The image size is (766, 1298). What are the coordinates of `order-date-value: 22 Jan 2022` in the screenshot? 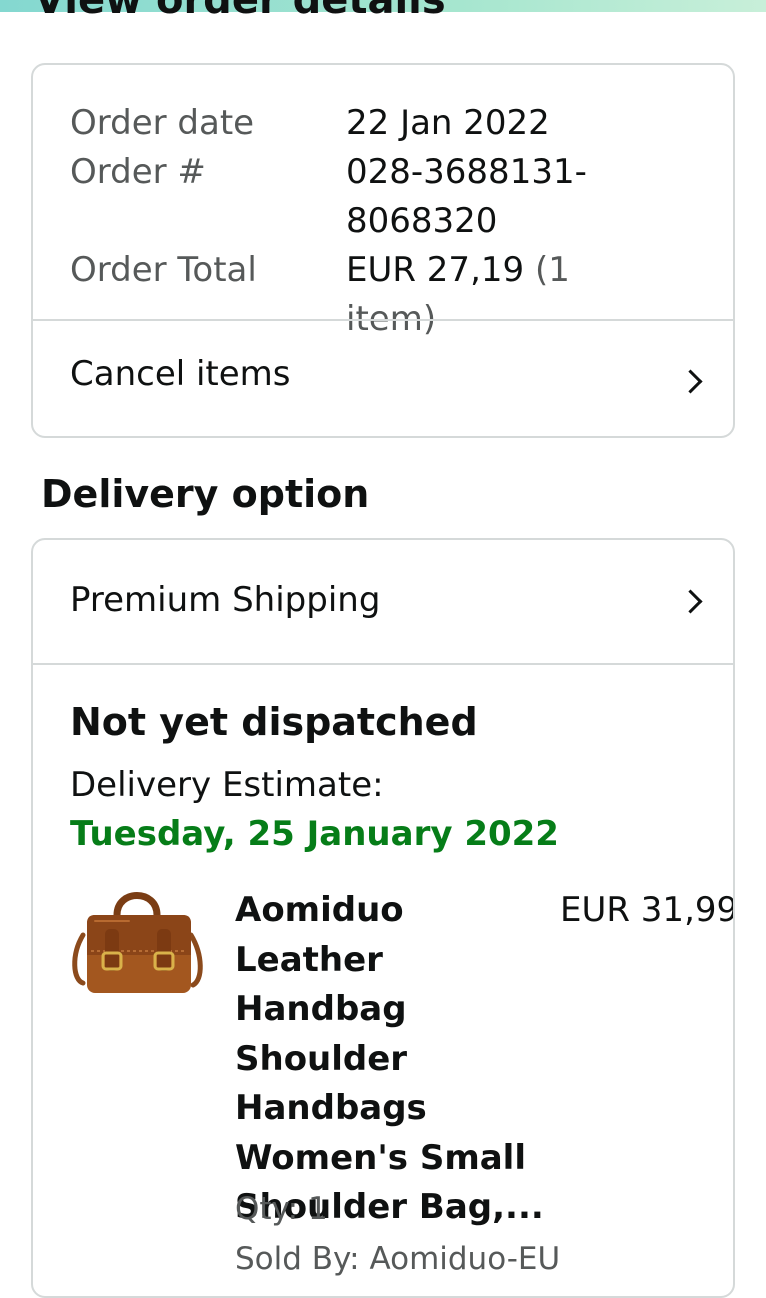 It's located at (448, 123).